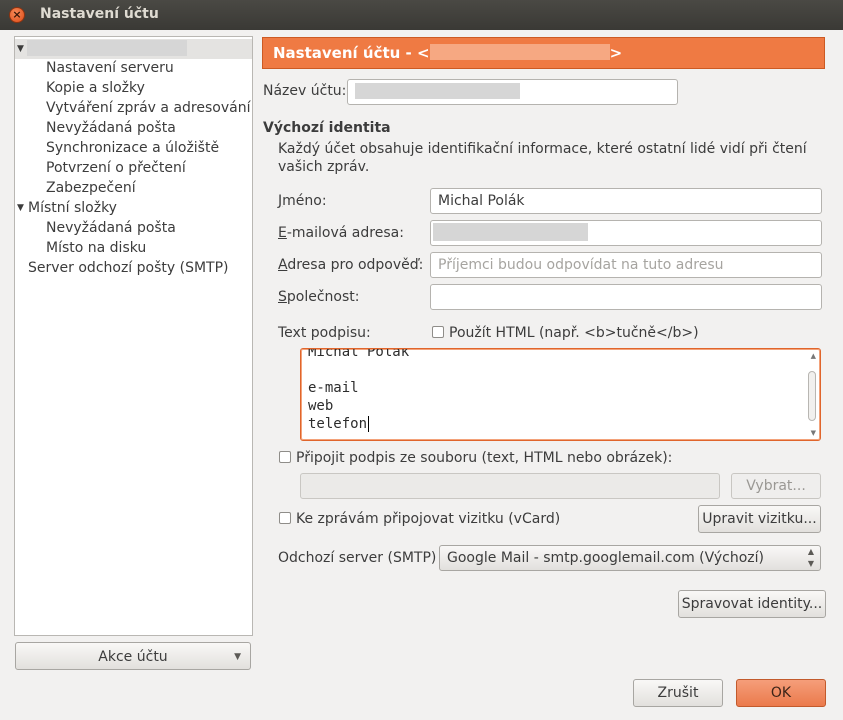  Describe the element at coordinates (810, 557) in the screenshot. I see `select-arrows-icon: ▲ ▼` at that location.